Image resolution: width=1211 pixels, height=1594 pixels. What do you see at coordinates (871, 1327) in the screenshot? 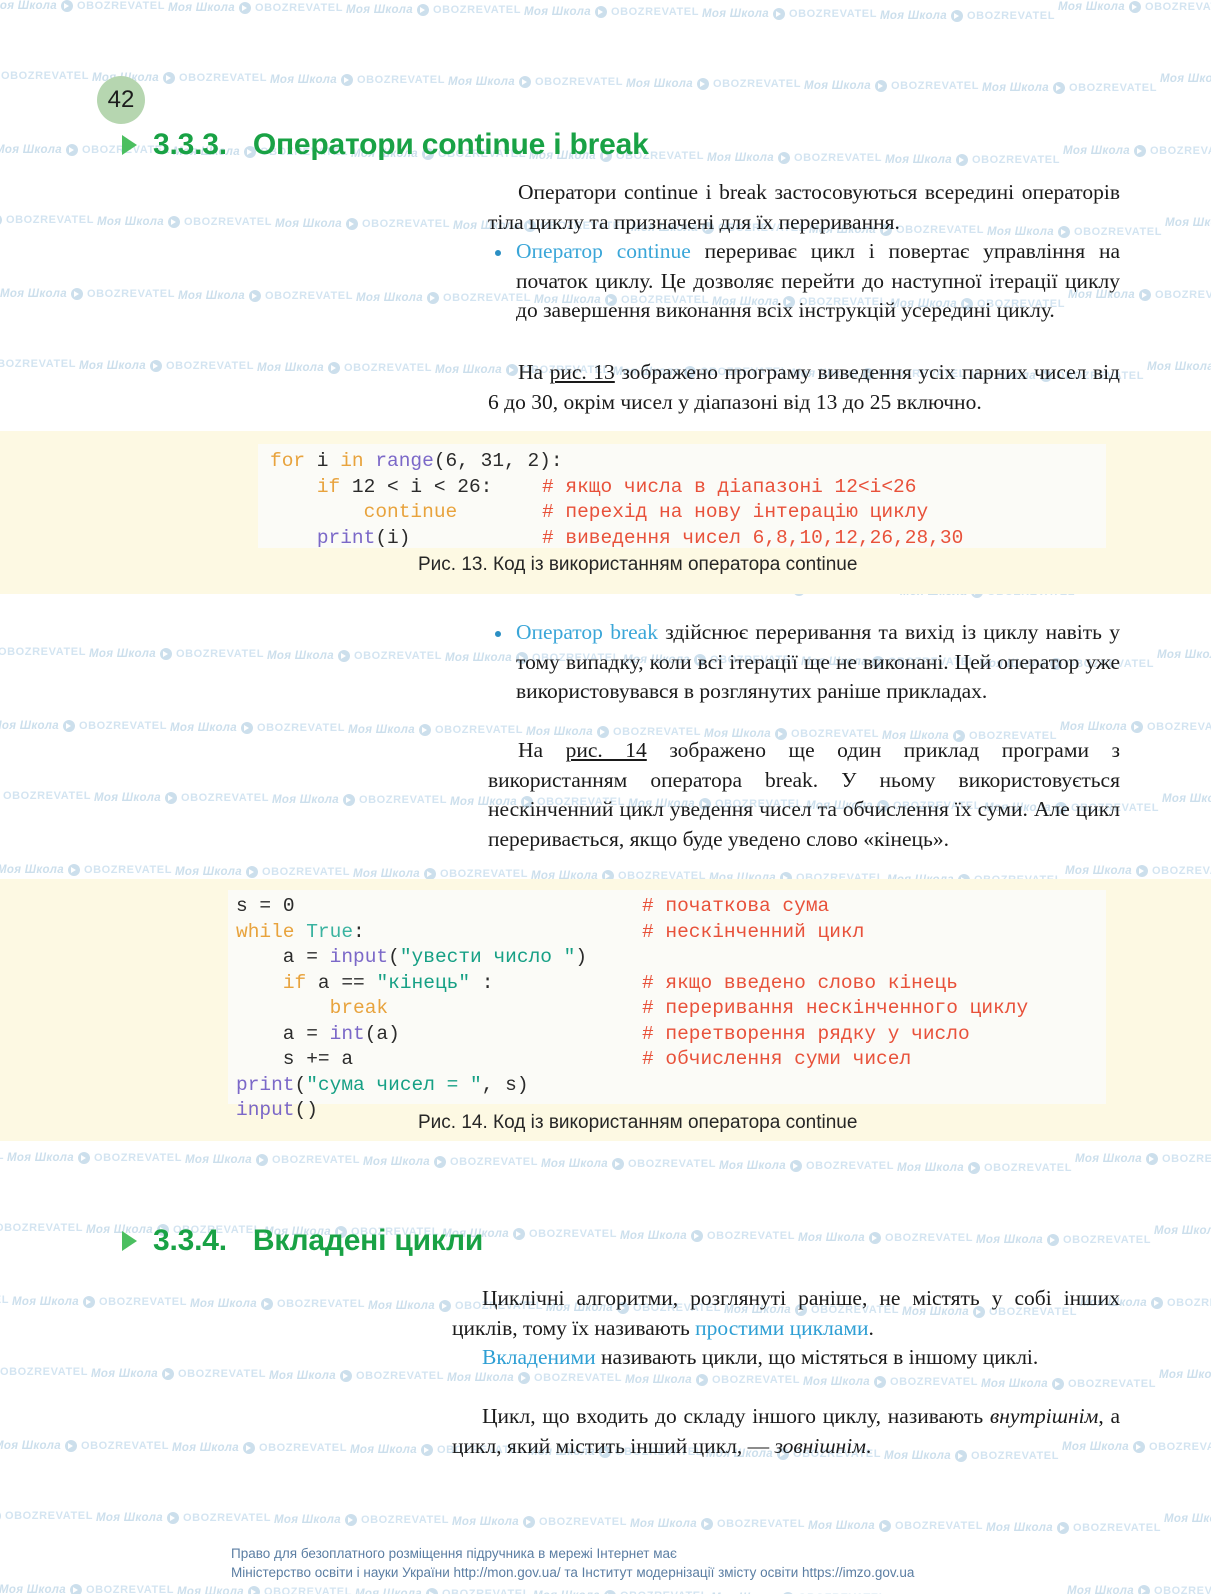
I see `nested-p1-b: .` at bounding box center [871, 1327].